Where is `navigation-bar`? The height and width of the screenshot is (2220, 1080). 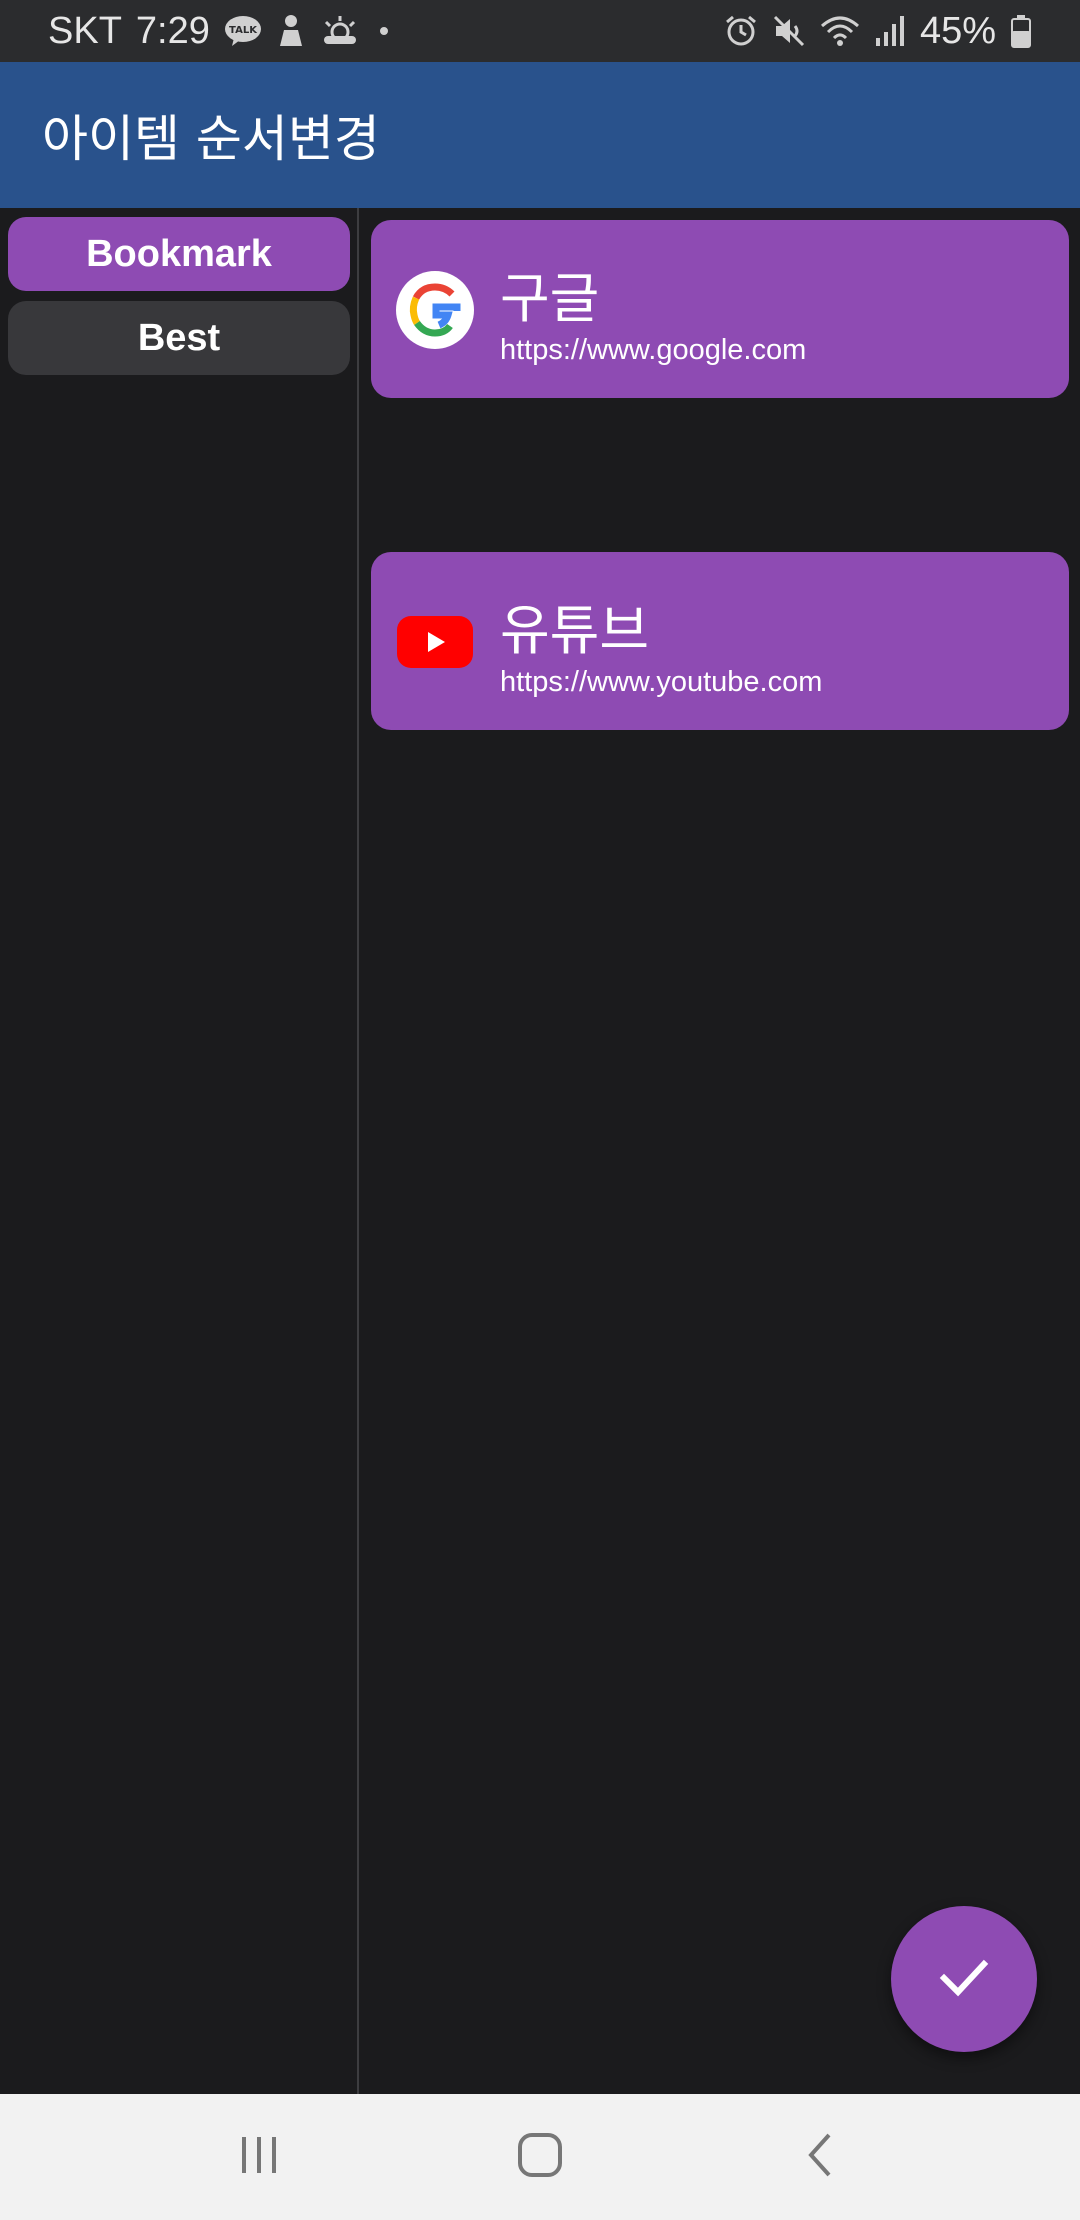 navigation-bar is located at coordinates (540, 2157).